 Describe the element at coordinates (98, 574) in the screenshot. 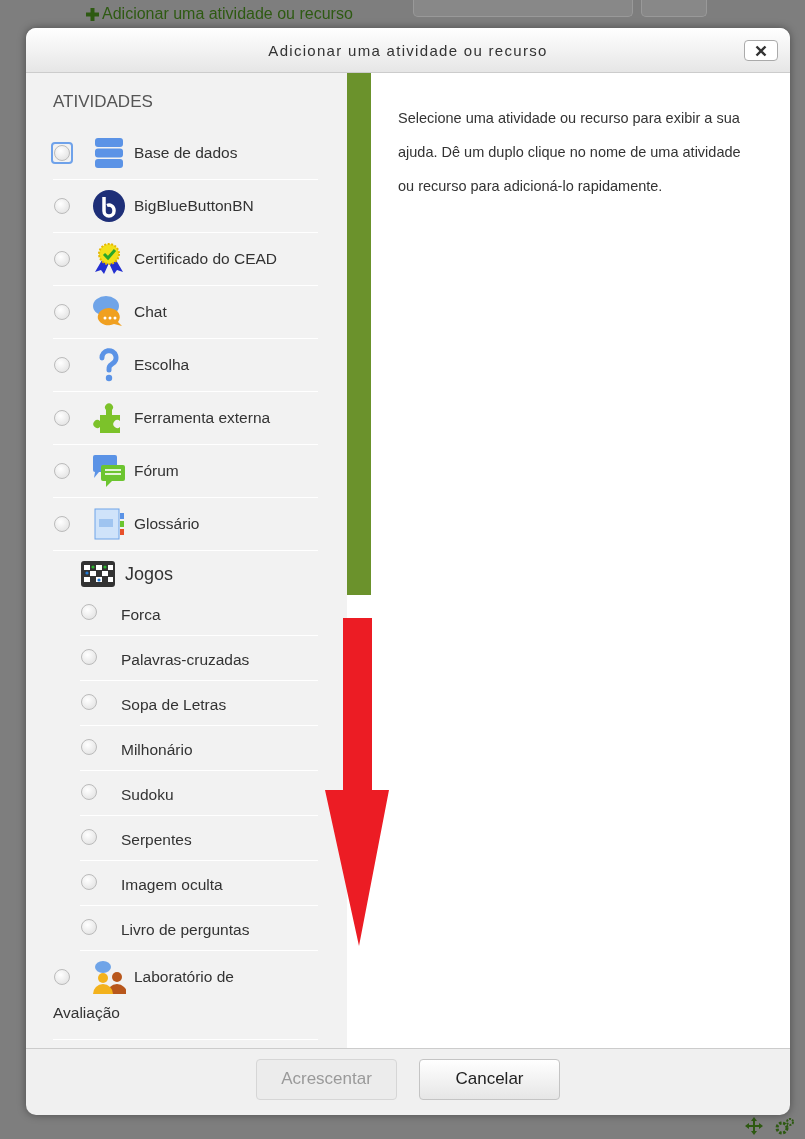

I see `checkered-board-icon` at that location.